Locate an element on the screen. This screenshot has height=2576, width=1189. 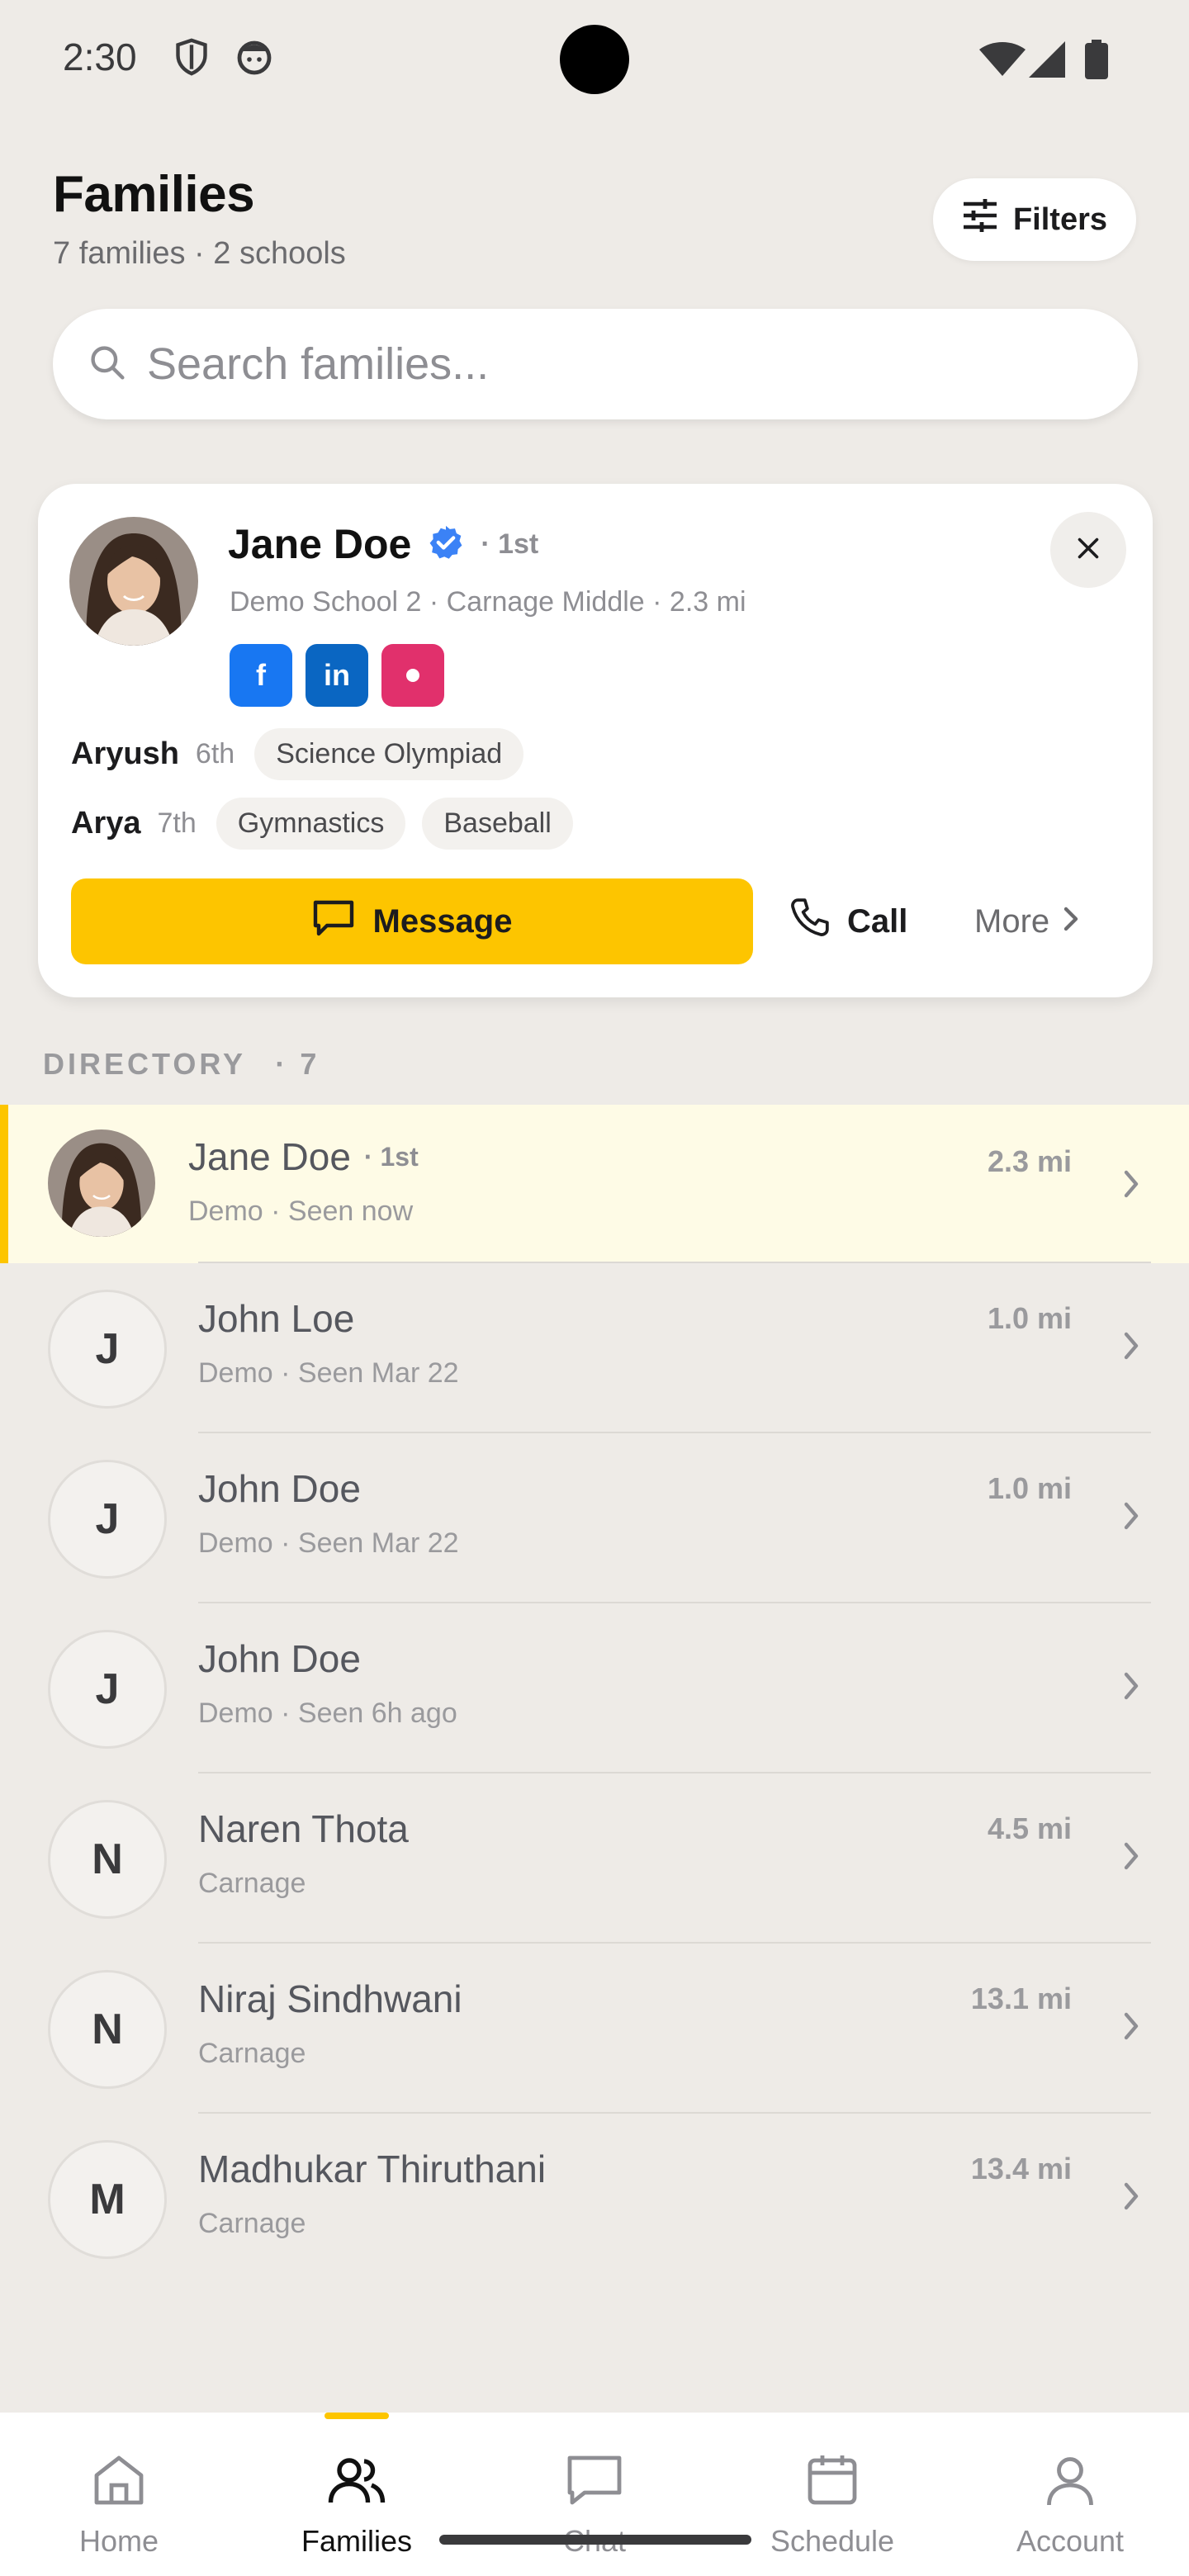
more-button: More is located at coordinates (1028, 921).